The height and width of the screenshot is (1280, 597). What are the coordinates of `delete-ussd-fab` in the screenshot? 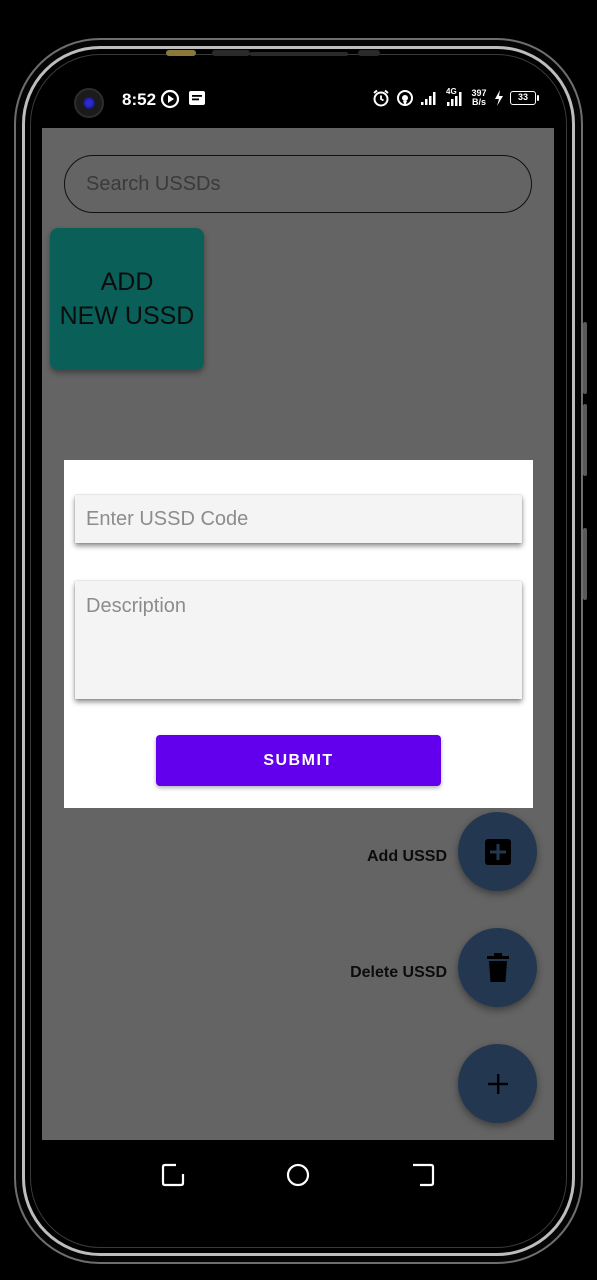 It's located at (497, 967).